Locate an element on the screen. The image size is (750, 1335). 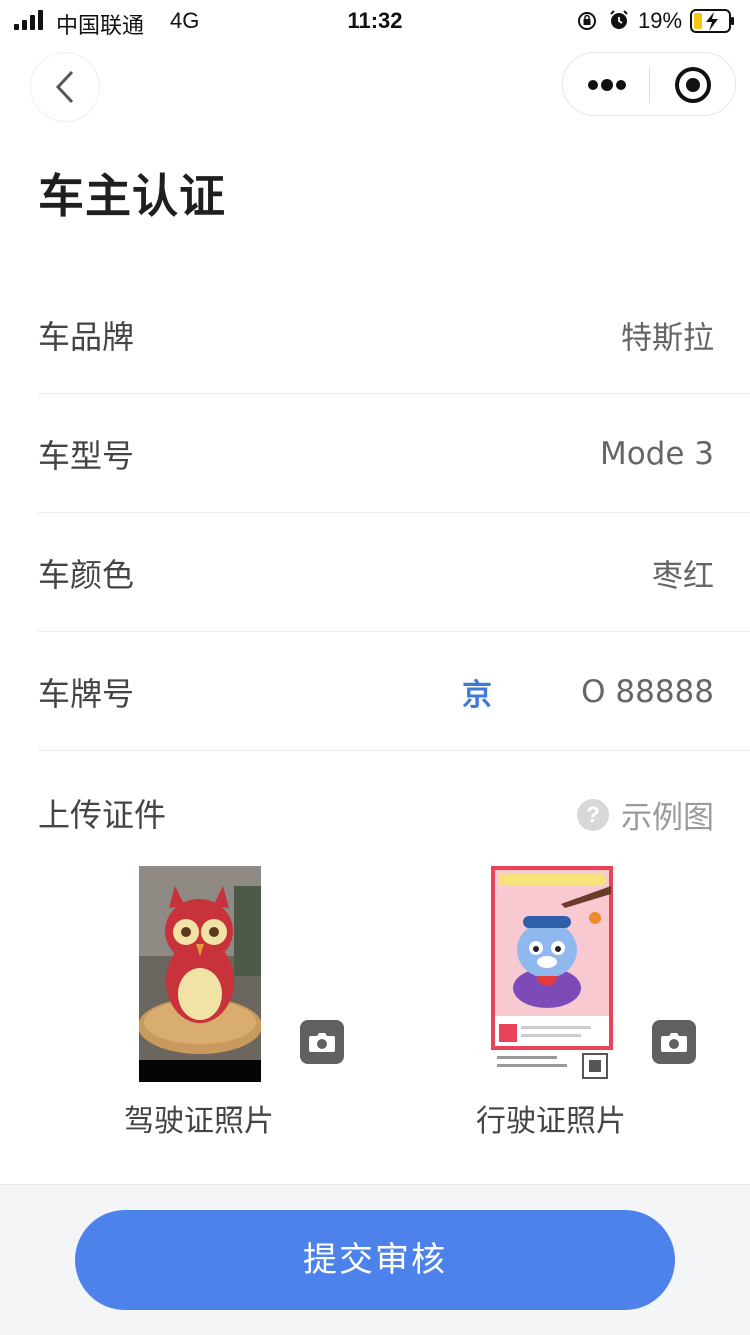
orientation-lock-icon is located at coordinates (587, 21).